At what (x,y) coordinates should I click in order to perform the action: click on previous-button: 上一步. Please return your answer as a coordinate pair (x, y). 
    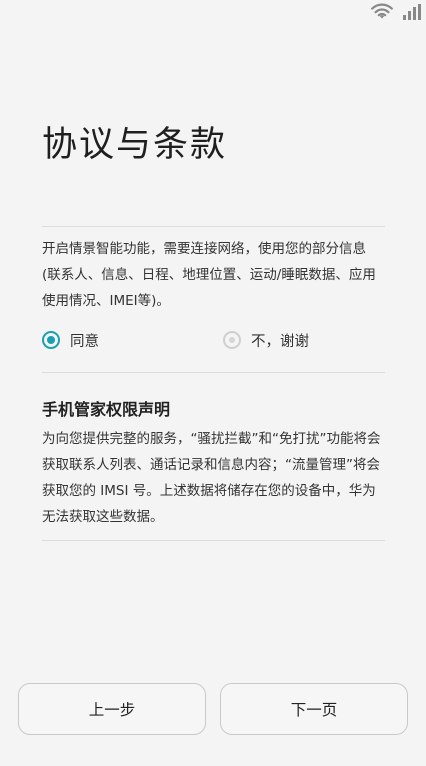
    Looking at the image, I should click on (112, 709).